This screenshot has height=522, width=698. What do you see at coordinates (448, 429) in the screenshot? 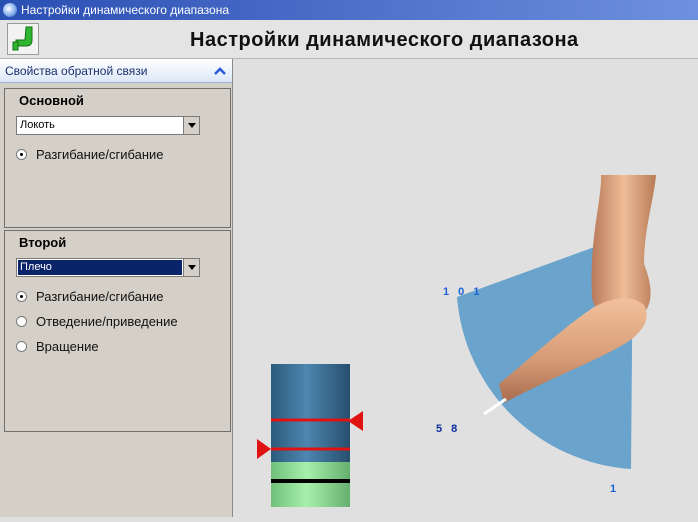
I see `current-value-label: 5 8` at bounding box center [448, 429].